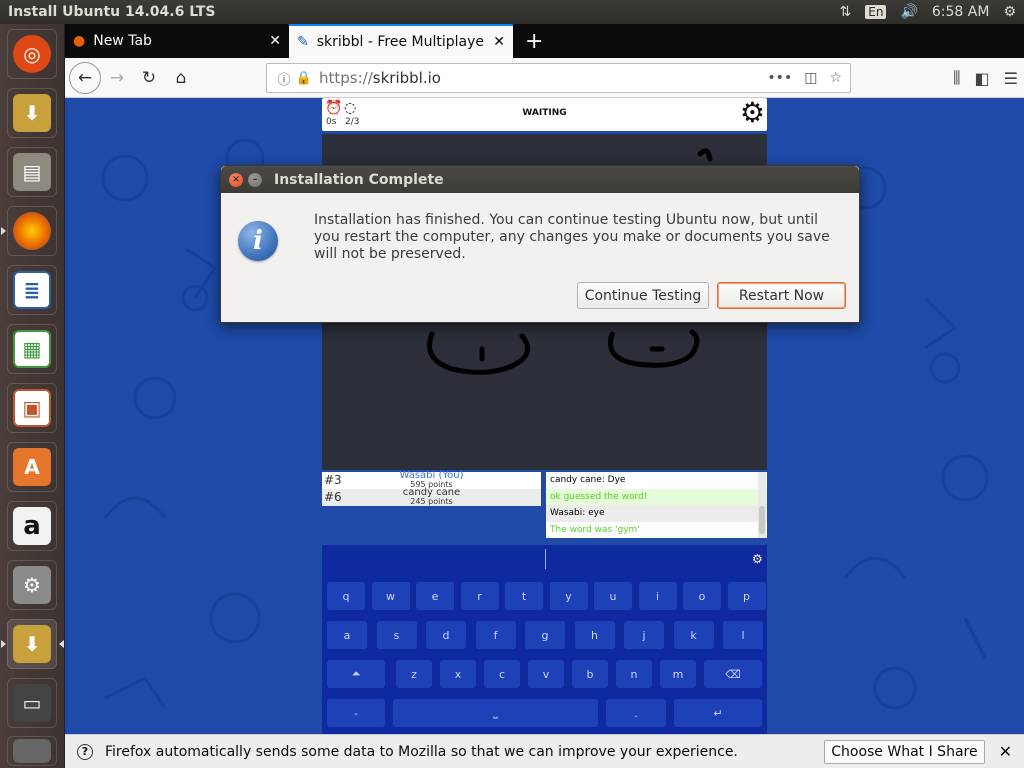  I want to click on dialog-close-icon: ×, so click(236, 179).